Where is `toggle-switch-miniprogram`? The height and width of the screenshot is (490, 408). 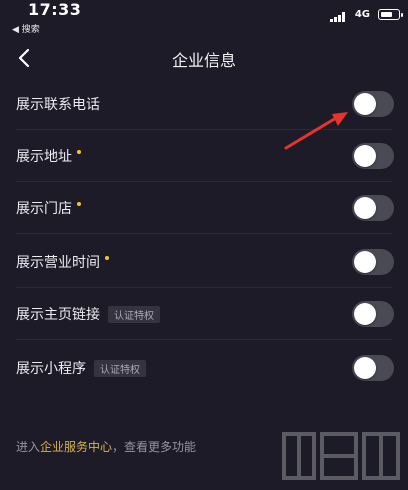
toggle-switch-miniprogram is located at coordinates (373, 368).